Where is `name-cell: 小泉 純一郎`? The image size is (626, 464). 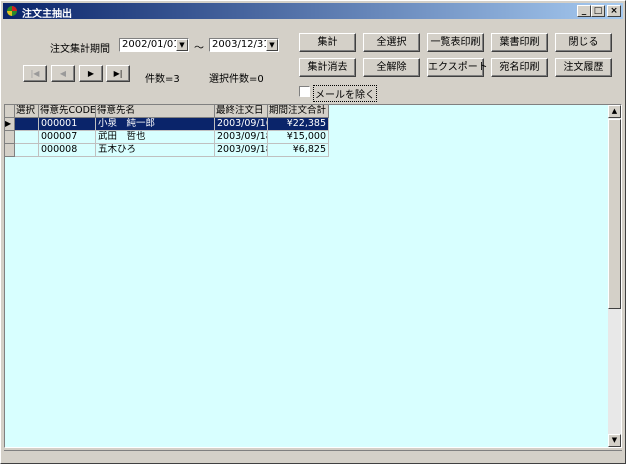
name-cell: 小泉 純一郎 is located at coordinates (155, 124).